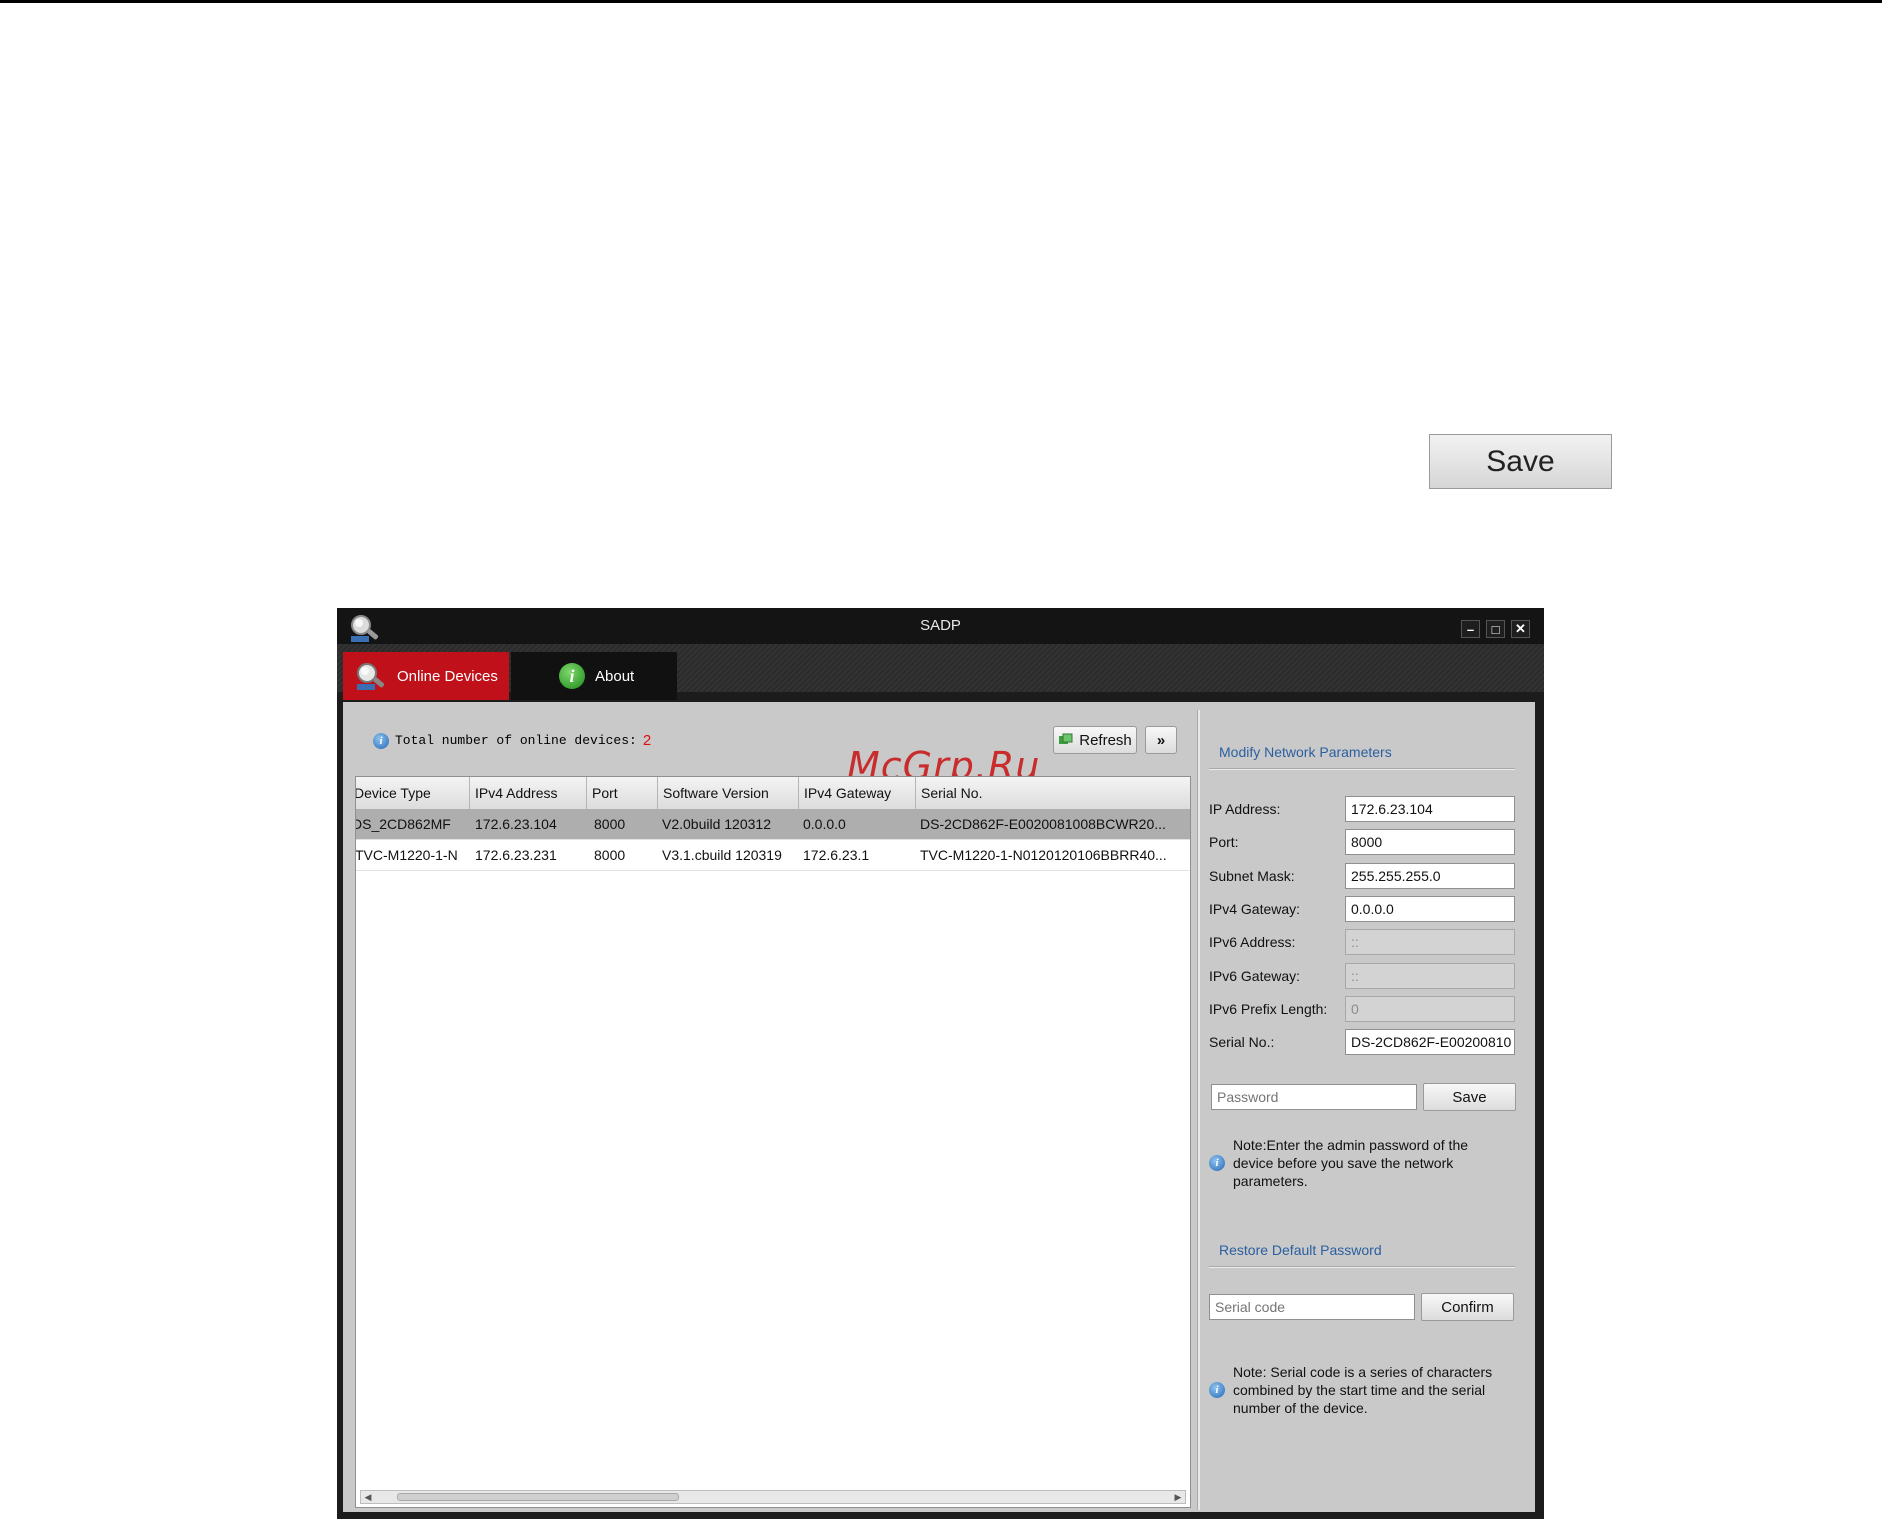  What do you see at coordinates (1467, 1307) in the screenshot?
I see `confirm-button: Confirm` at bounding box center [1467, 1307].